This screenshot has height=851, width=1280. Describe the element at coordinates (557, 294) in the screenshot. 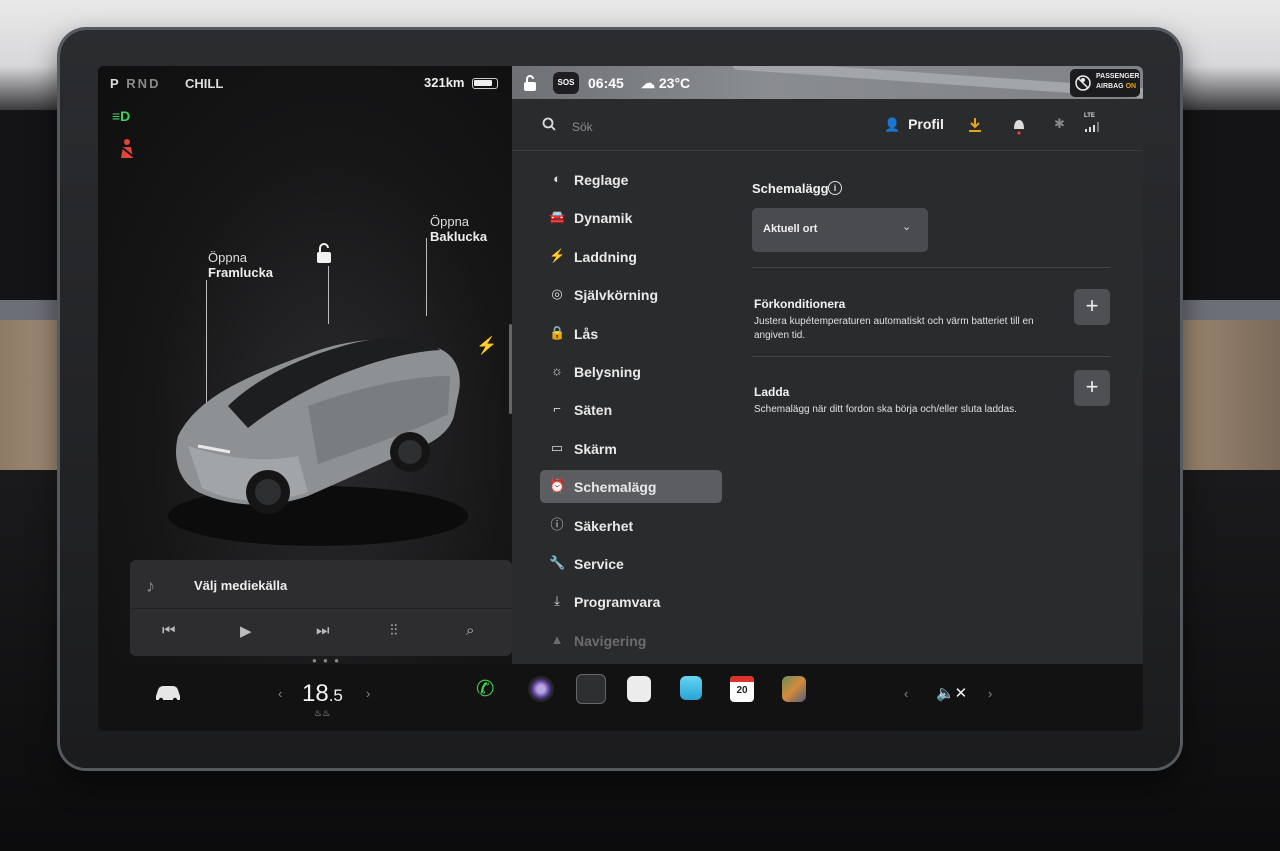

I see `steering-wheel-icon: ◎` at that location.